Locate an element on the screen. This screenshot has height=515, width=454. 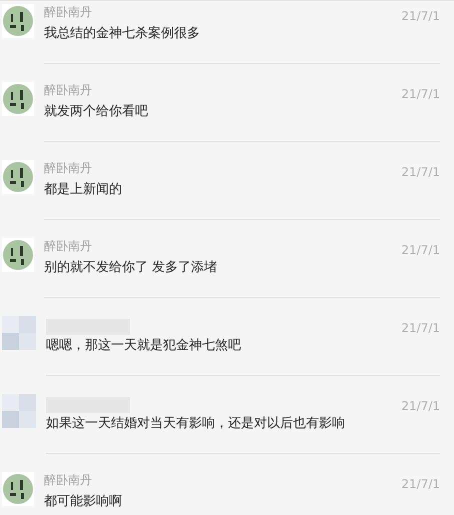
message-text: 我总结的金神七杀案例很多 is located at coordinates (122, 34).